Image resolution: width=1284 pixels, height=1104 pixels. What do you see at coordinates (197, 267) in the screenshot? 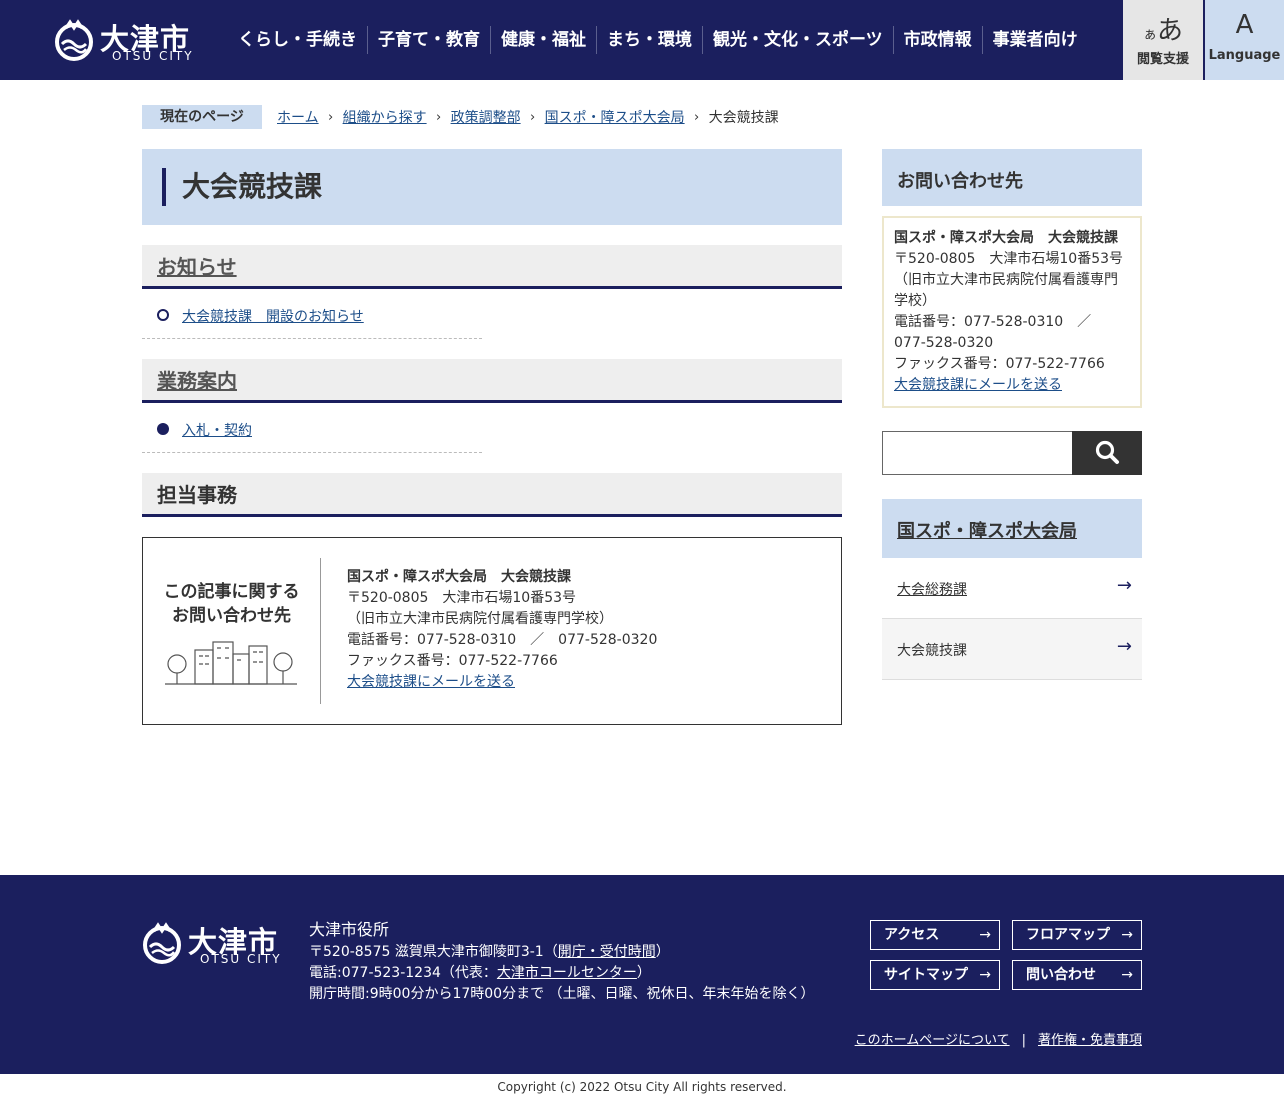
I see `news-heading-link: お知らせ` at bounding box center [197, 267].